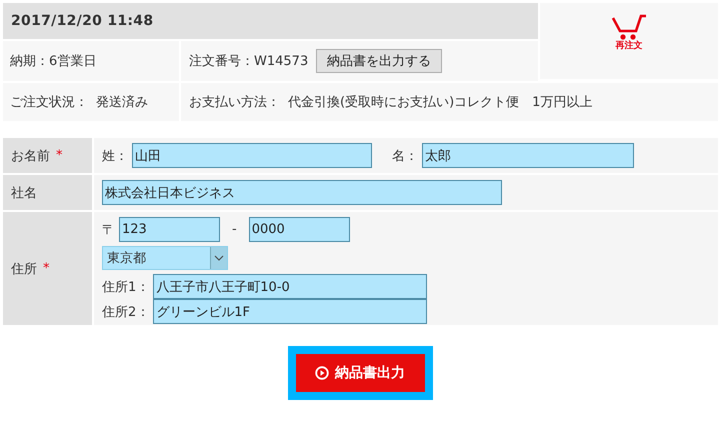 The height and width of the screenshot is (444, 720). Describe the element at coordinates (24, 269) in the screenshot. I see `field-label: 住所` at that location.